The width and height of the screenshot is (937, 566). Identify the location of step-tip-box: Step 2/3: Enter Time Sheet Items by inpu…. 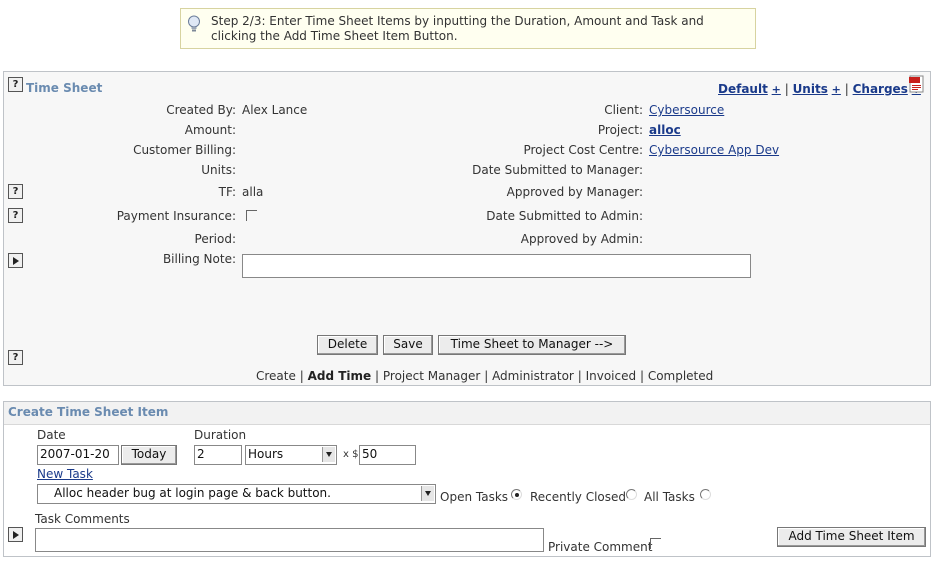
(468, 28).